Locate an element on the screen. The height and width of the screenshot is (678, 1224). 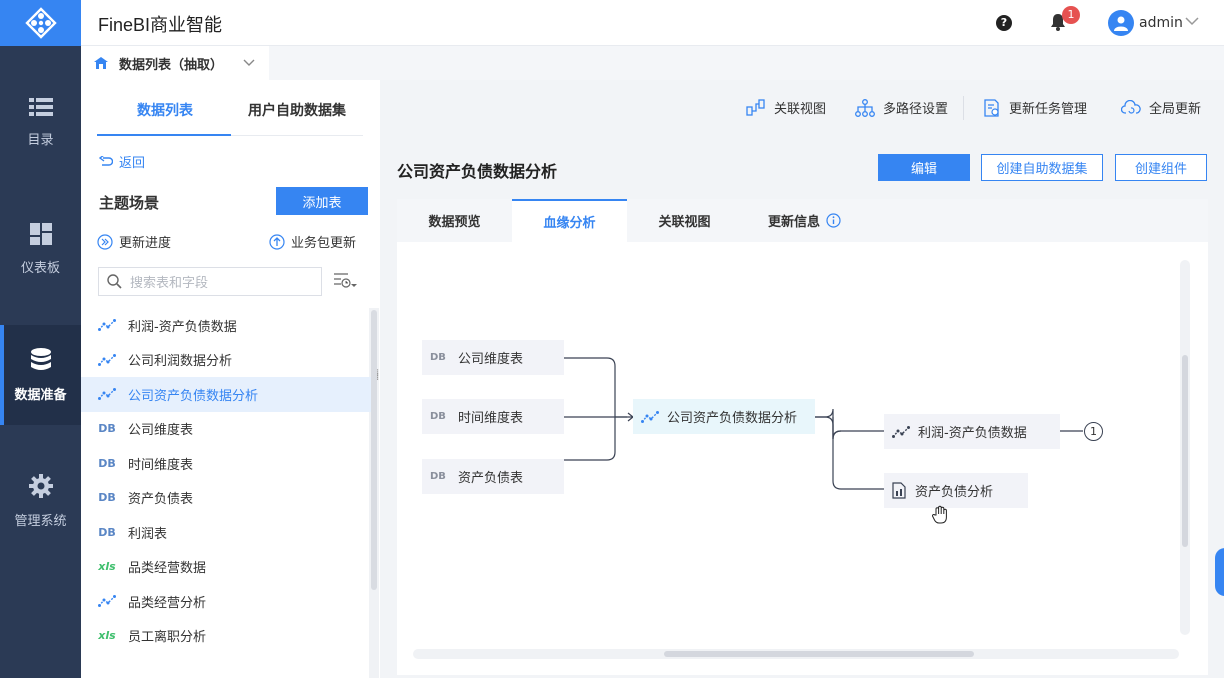
multipath-settings-button: 多路径设置 is located at coordinates (901, 107).